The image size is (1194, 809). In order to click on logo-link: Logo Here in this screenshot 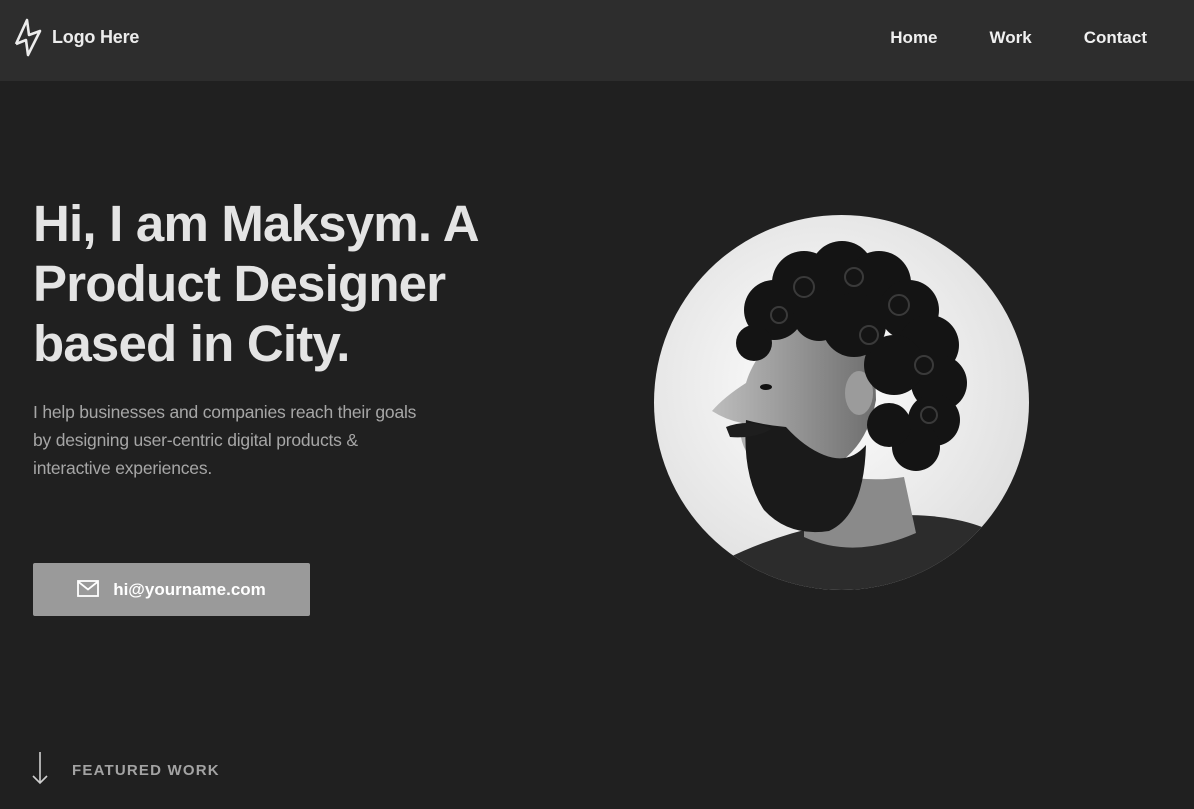, I will do `click(76, 37)`.